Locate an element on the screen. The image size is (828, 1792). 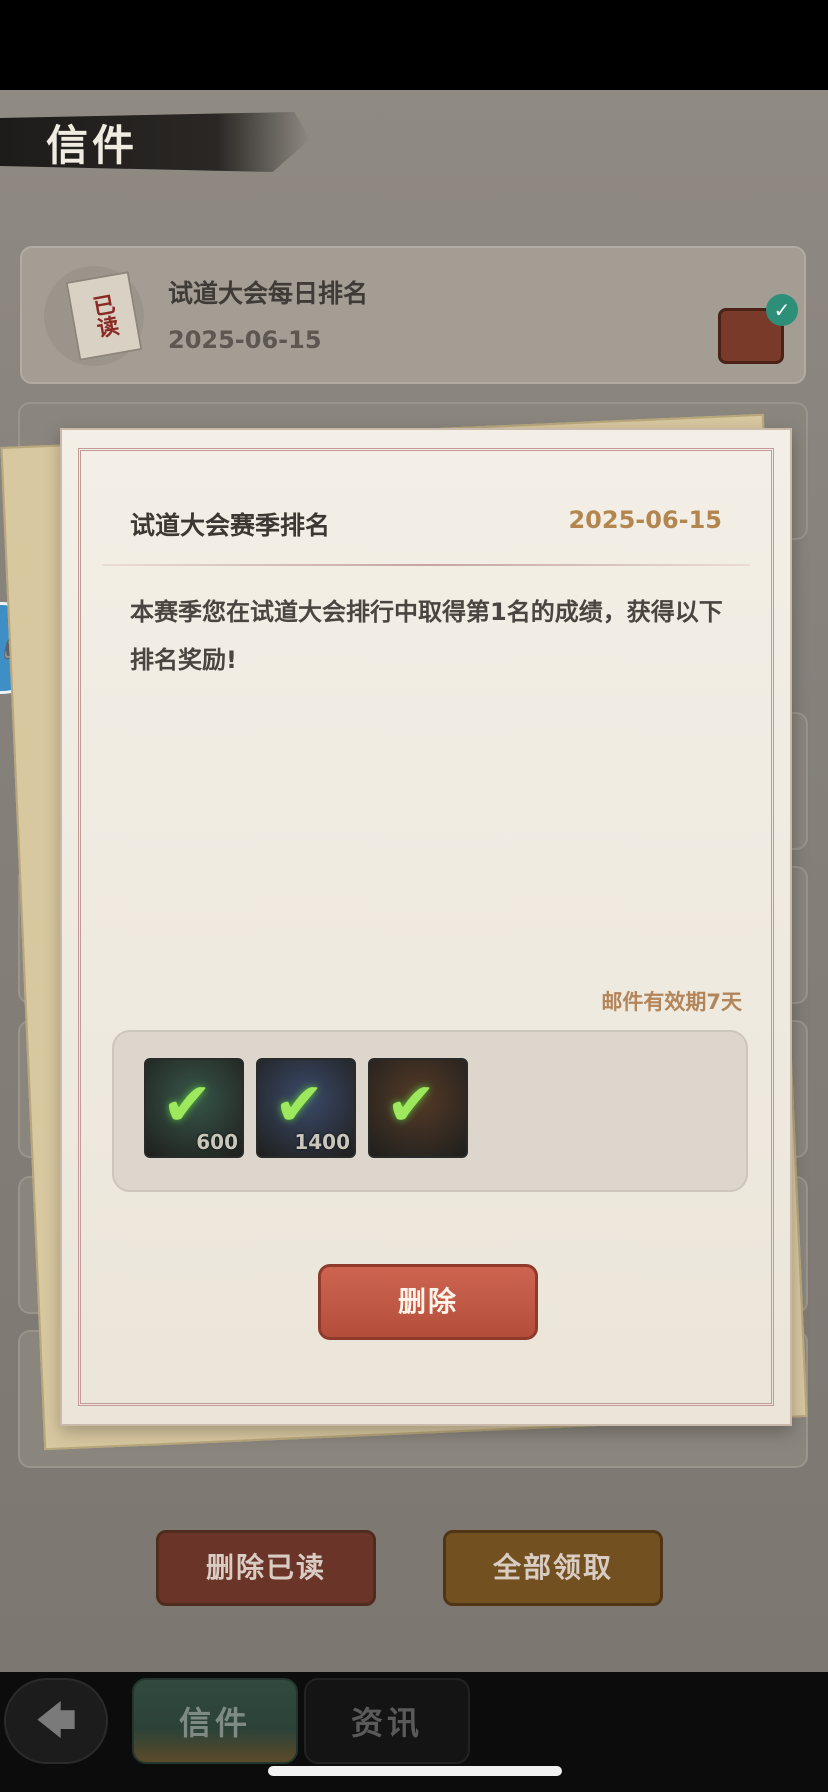
claimed-check-icon: ✔ is located at coordinates (411, 1105).